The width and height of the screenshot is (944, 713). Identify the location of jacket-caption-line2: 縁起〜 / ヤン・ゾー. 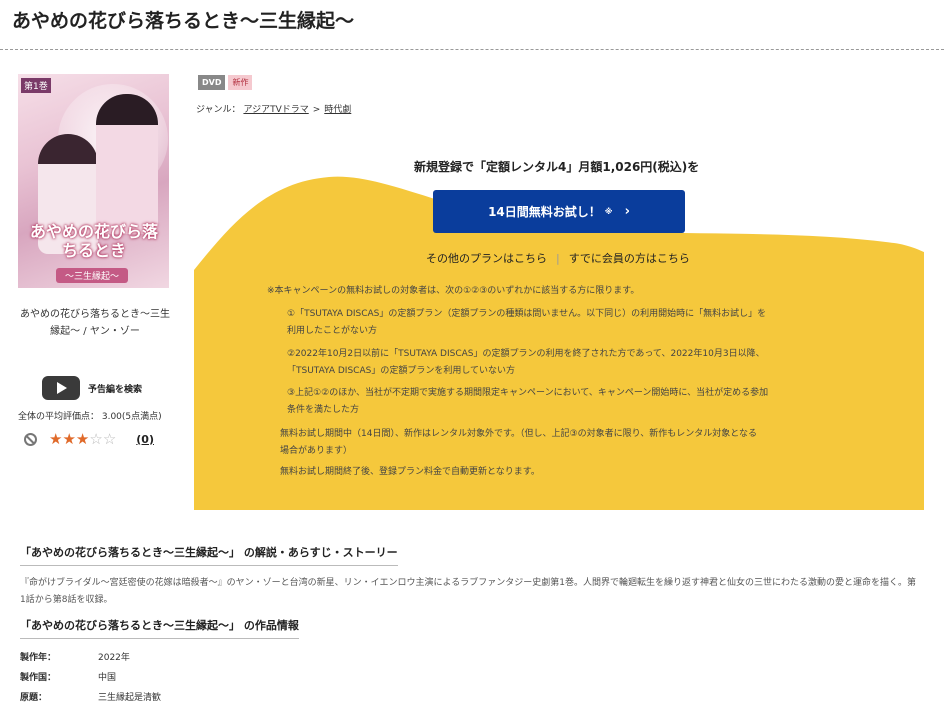
(95, 331).